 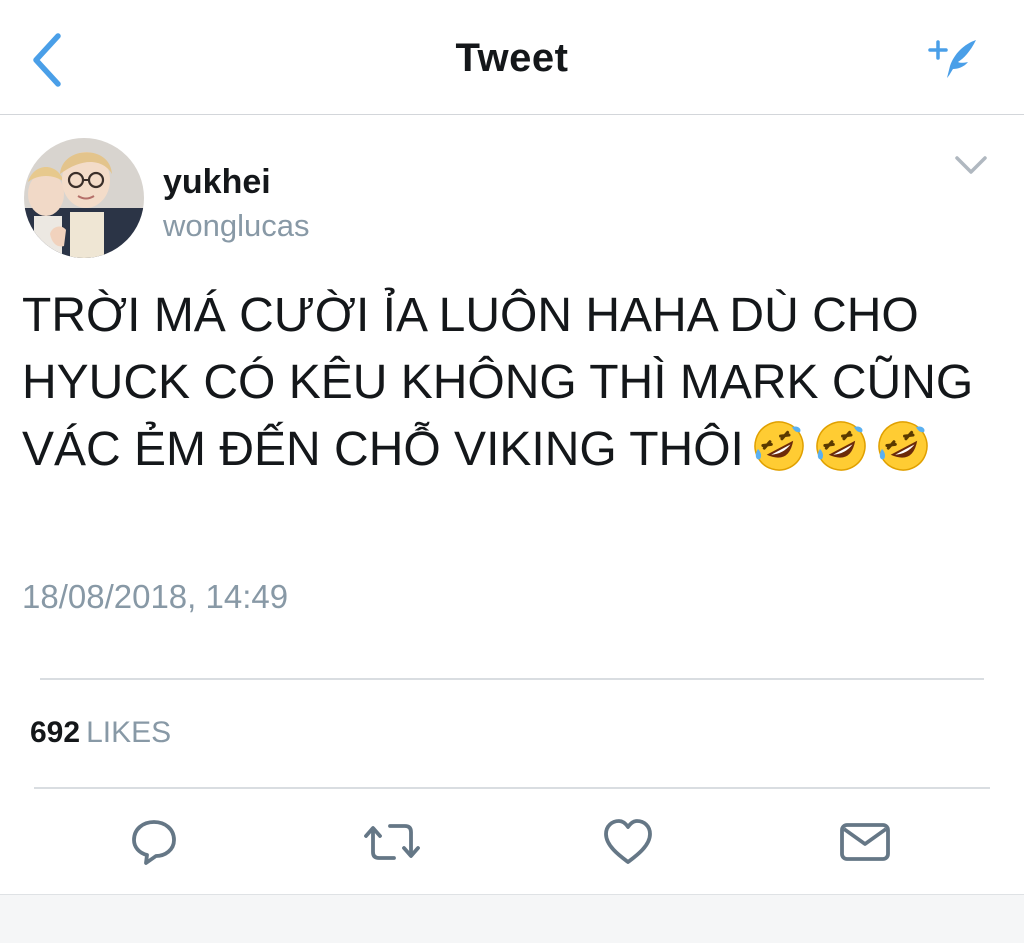 I want to click on heart-icon, so click(x=628, y=842).